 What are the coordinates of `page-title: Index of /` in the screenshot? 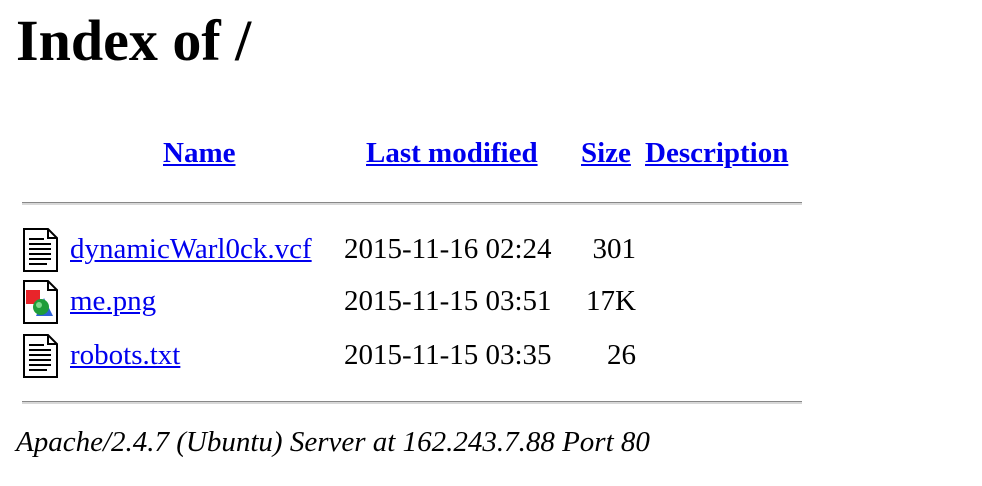 It's located at (134, 40).